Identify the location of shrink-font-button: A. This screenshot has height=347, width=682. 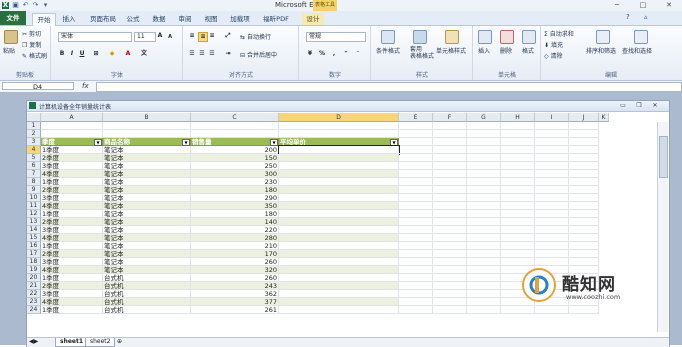
(170, 37).